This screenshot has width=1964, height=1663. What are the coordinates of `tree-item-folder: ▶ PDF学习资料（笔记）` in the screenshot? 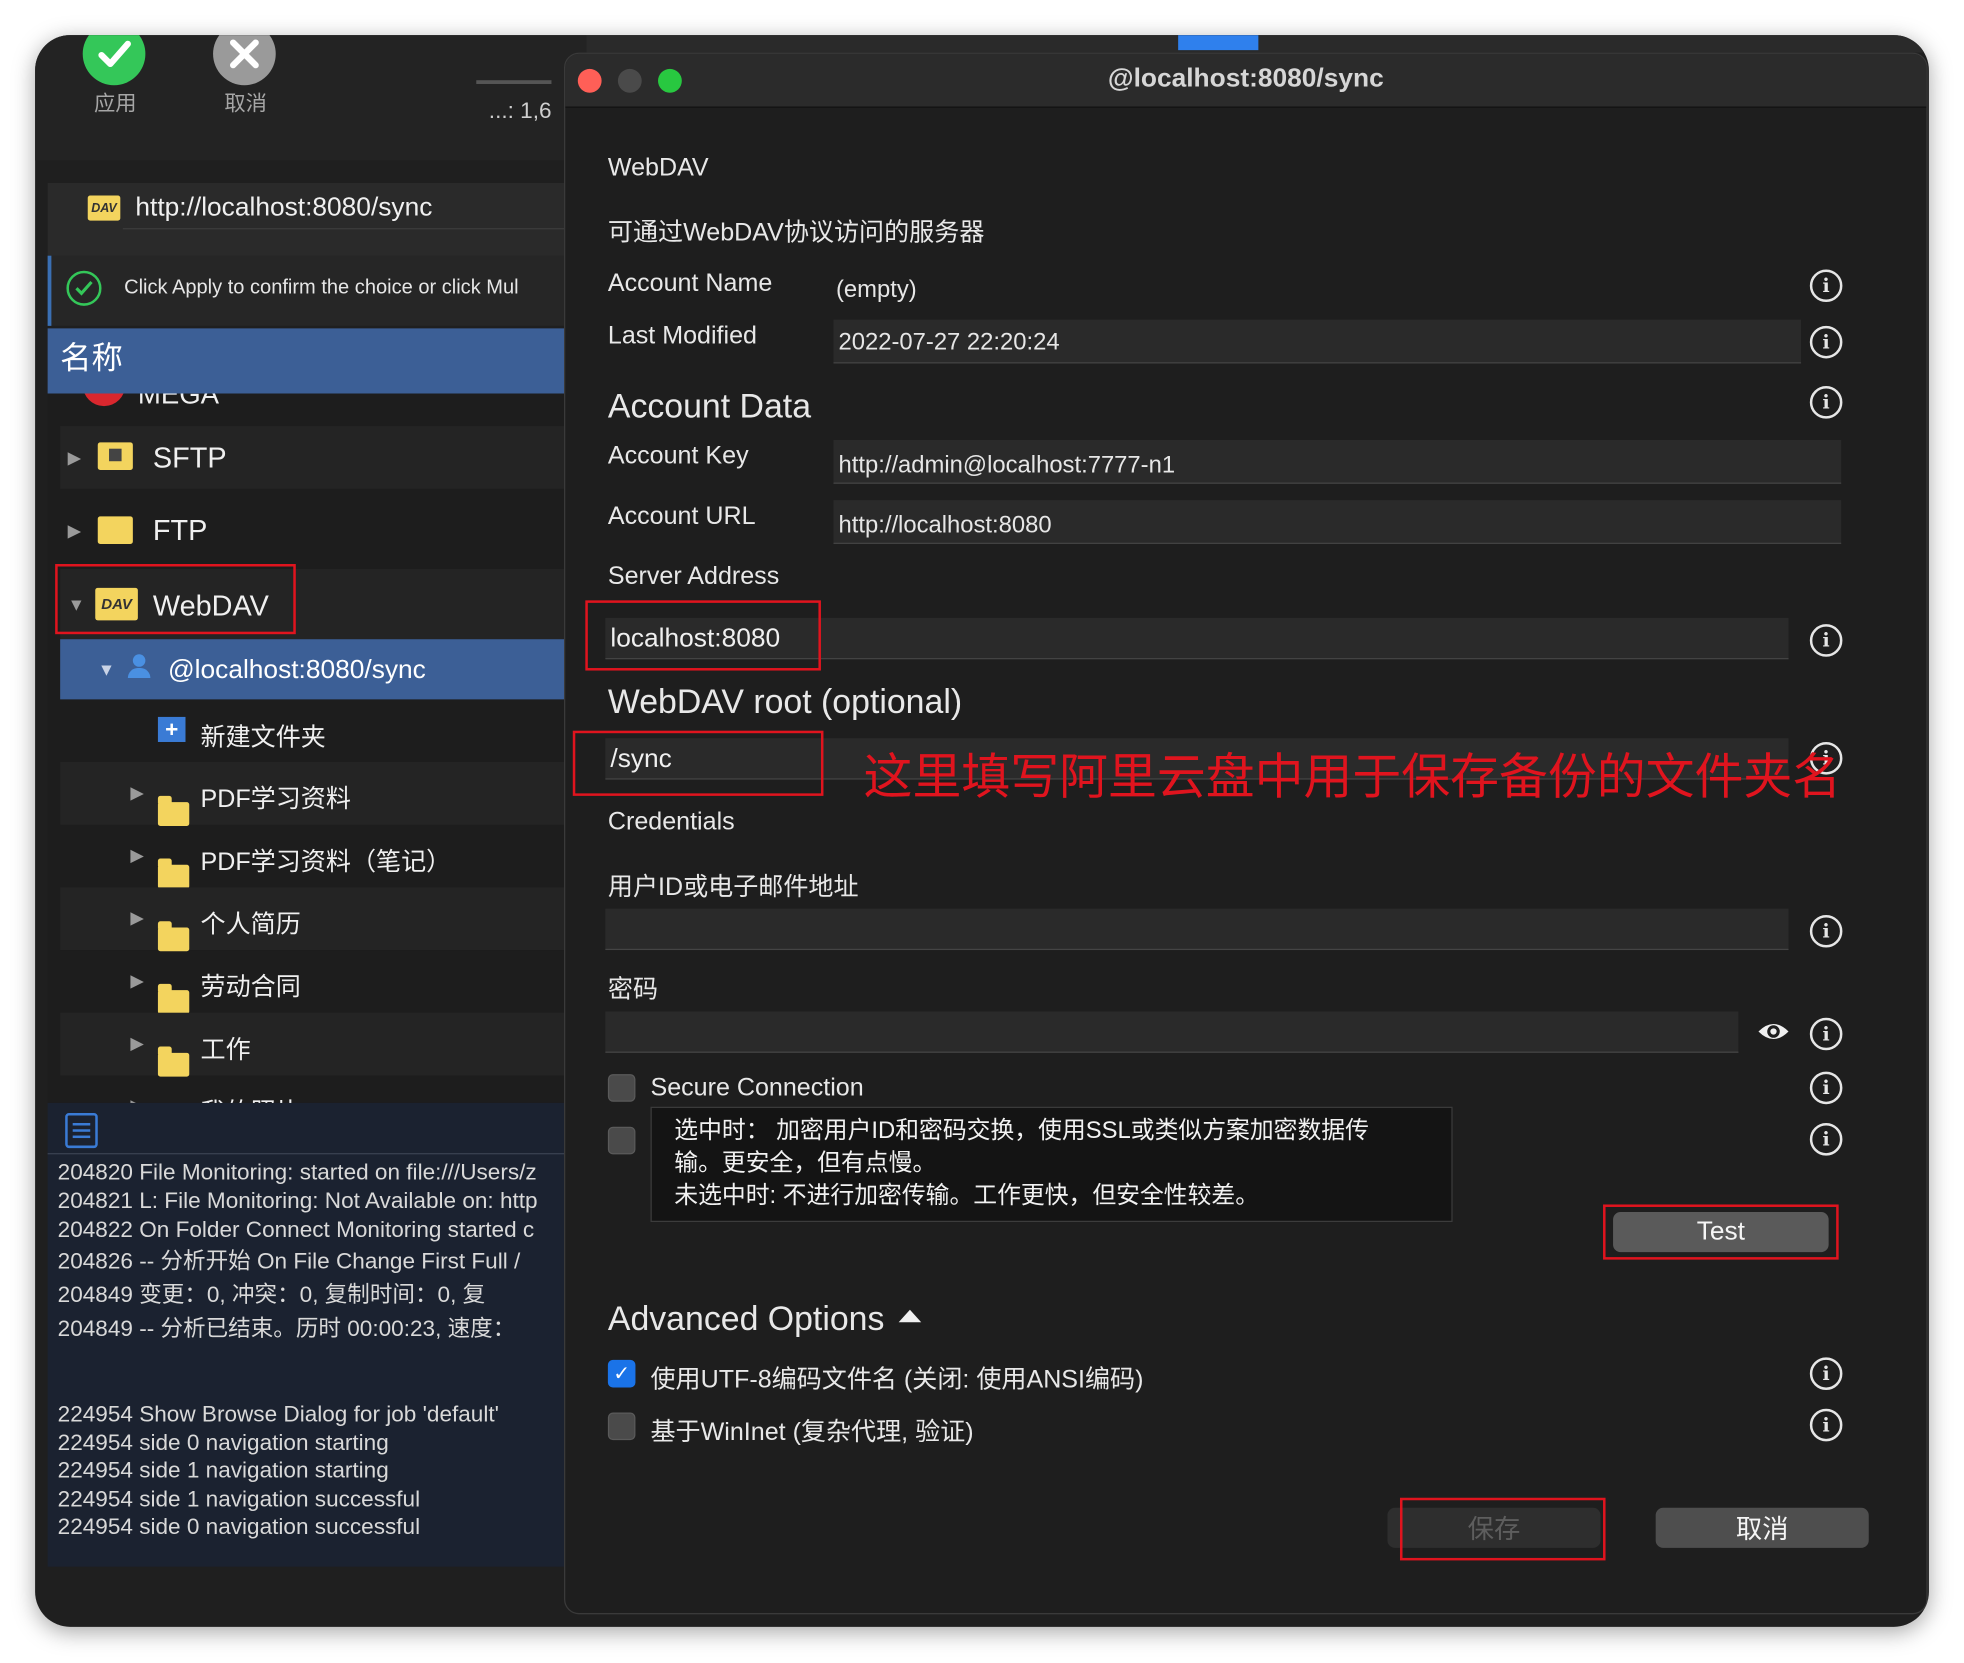 It's located at (323, 856).